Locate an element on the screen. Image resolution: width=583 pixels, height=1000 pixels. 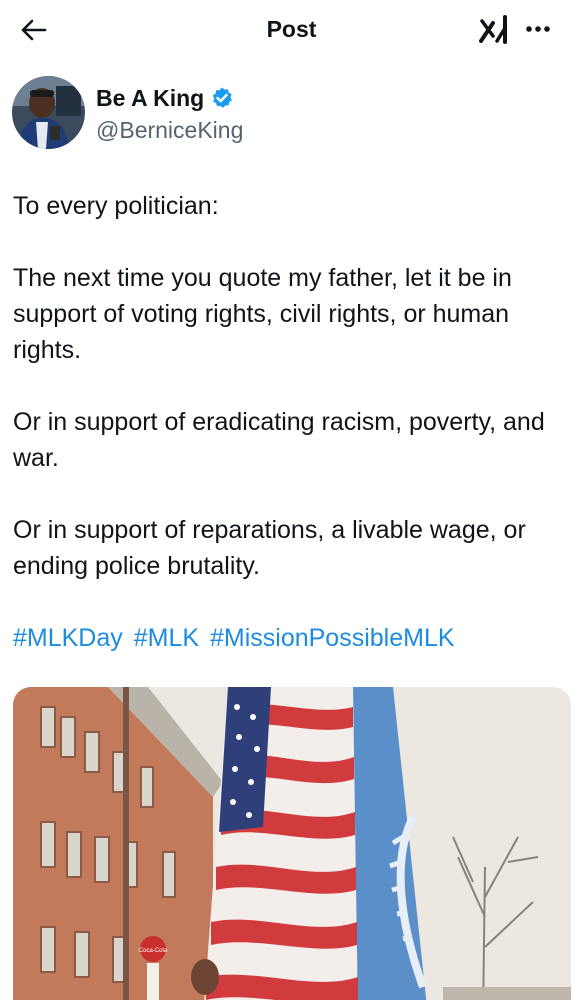
author-header: Be A King @BerniceKing is located at coordinates (292, 114).